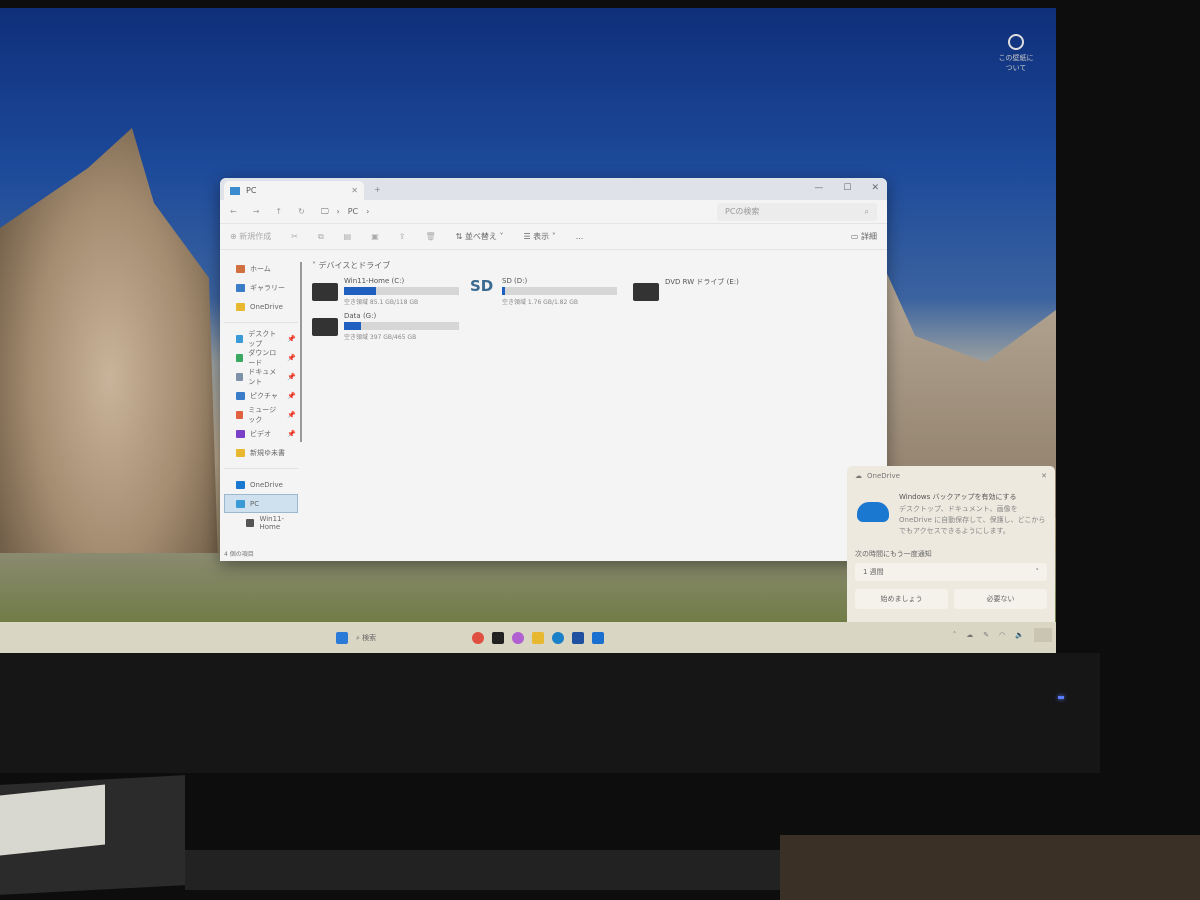 The height and width of the screenshot is (900, 1200). I want to click on status-bar: 4 個の項目, so click(239, 554).